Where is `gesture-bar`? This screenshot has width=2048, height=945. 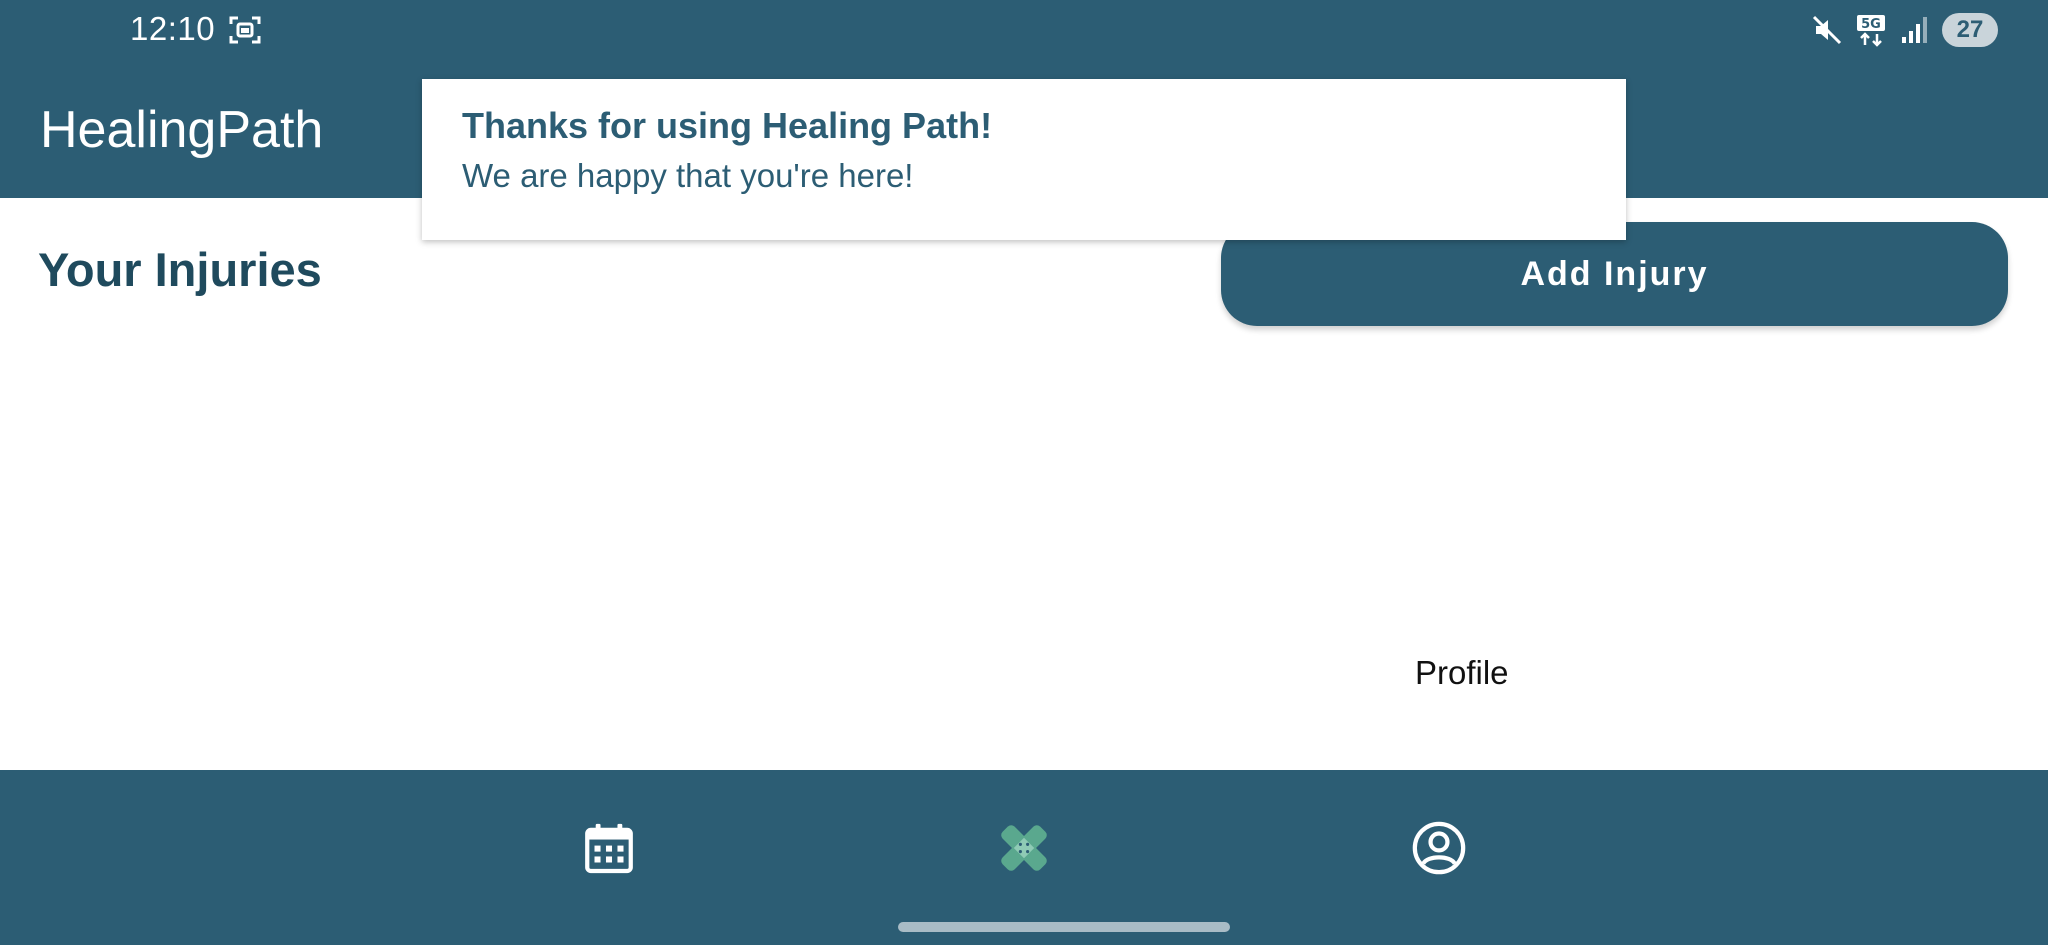 gesture-bar is located at coordinates (1064, 927).